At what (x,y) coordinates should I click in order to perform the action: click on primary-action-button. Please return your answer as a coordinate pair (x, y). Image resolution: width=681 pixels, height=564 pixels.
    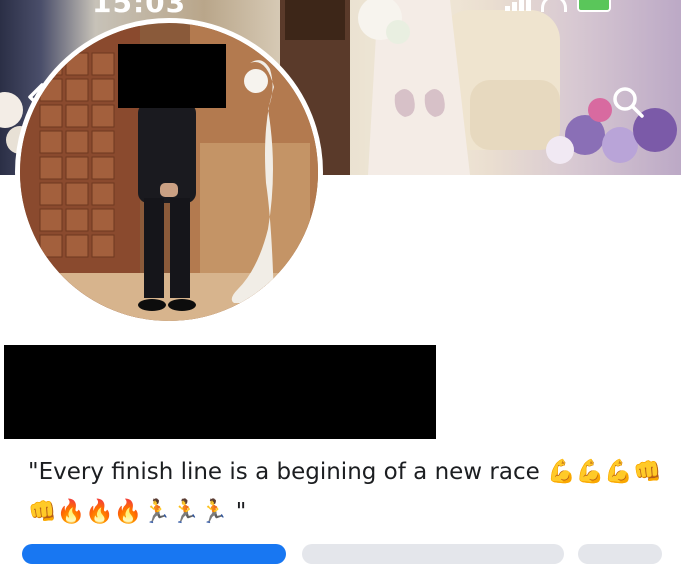
    Looking at the image, I should click on (154, 554).